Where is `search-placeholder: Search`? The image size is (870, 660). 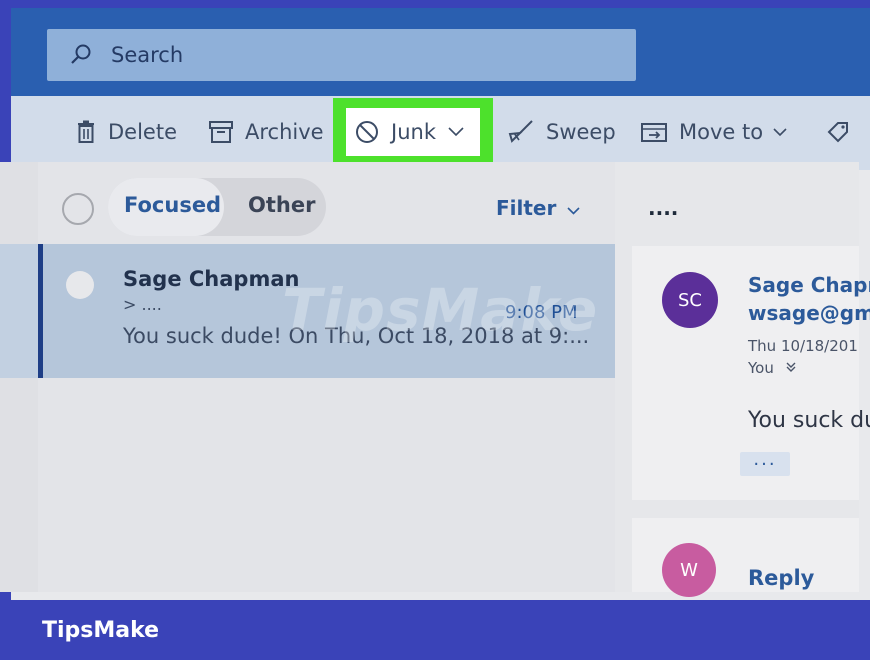
search-placeholder: Search is located at coordinates (147, 55).